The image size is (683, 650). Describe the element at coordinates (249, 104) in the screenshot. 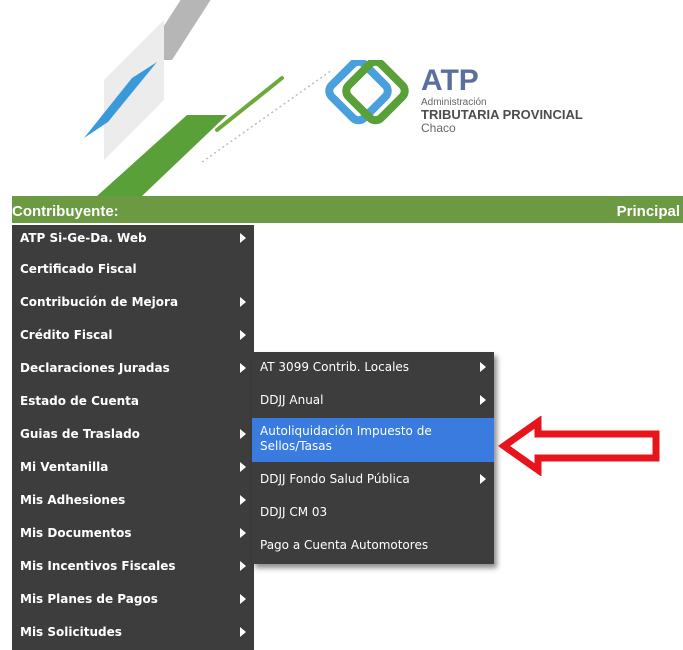

I see `decor-line-green-thin` at that location.